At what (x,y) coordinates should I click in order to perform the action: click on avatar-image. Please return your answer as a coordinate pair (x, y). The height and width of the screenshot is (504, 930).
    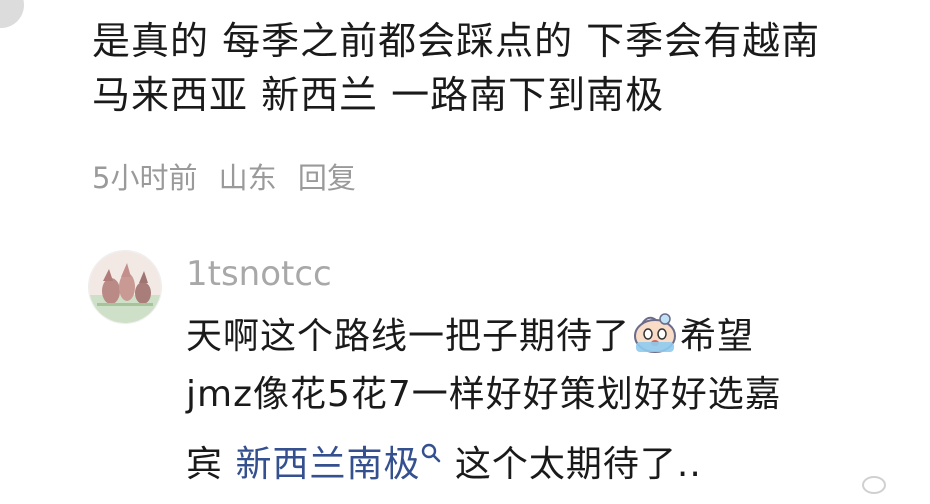
    Looking at the image, I should click on (125, 287).